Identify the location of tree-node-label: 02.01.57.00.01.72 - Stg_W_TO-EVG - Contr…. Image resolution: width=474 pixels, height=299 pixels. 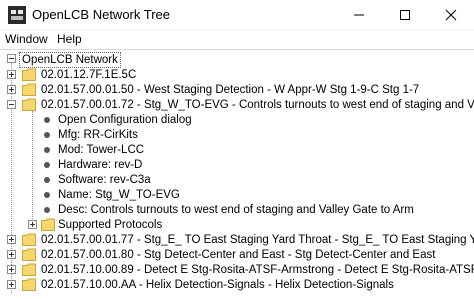
(257, 105).